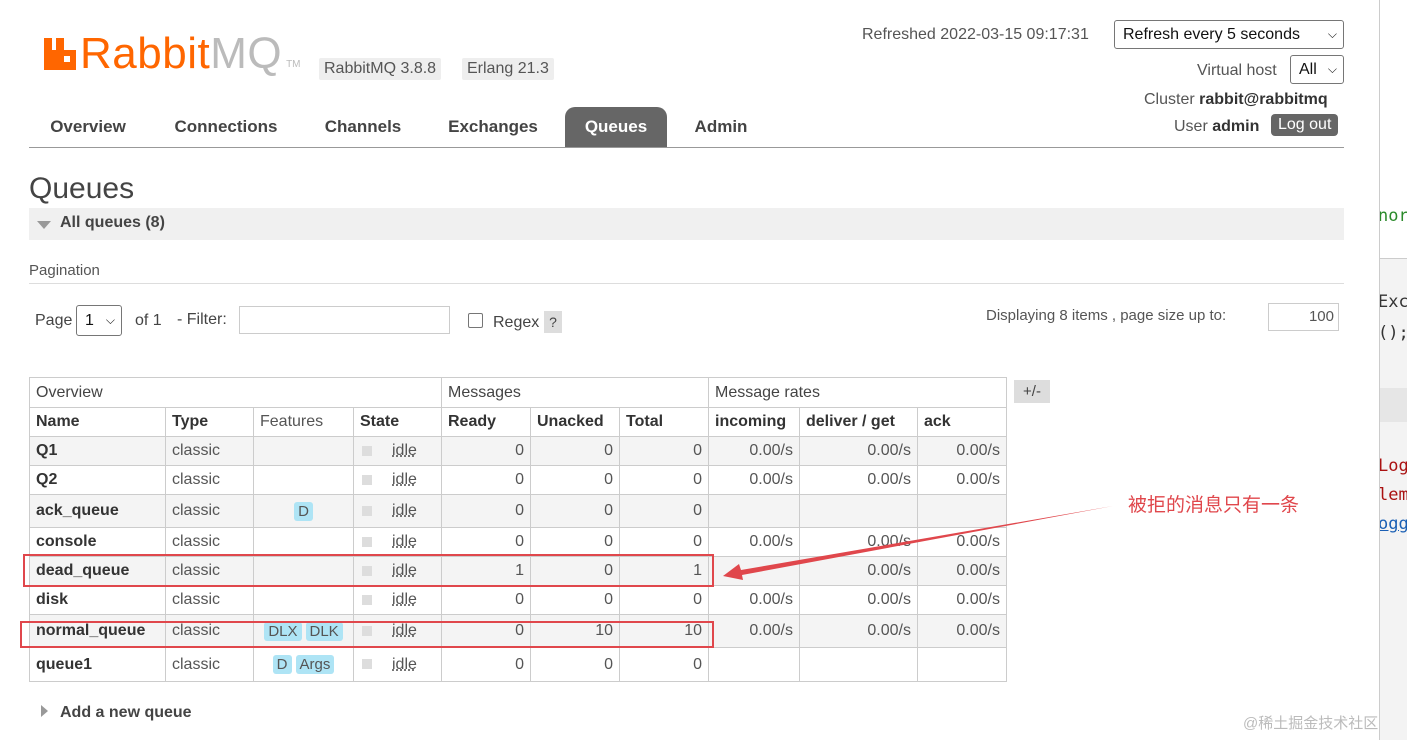 The width and height of the screenshot is (1407, 740). Describe the element at coordinates (1106, 315) in the screenshot. I see `displaying-items-text: Displaying 8 items , page size up to:` at that location.